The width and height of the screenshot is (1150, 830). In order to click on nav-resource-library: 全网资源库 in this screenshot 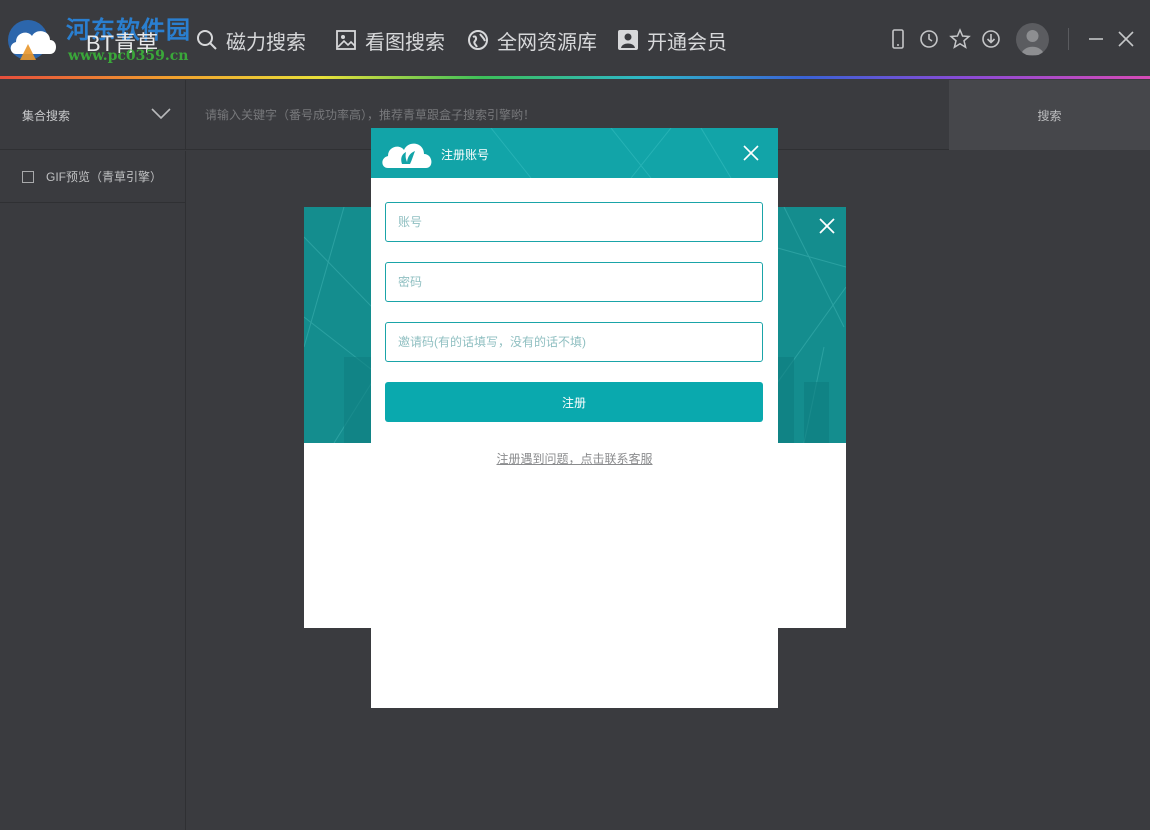, I will do `click(532, 40)`.